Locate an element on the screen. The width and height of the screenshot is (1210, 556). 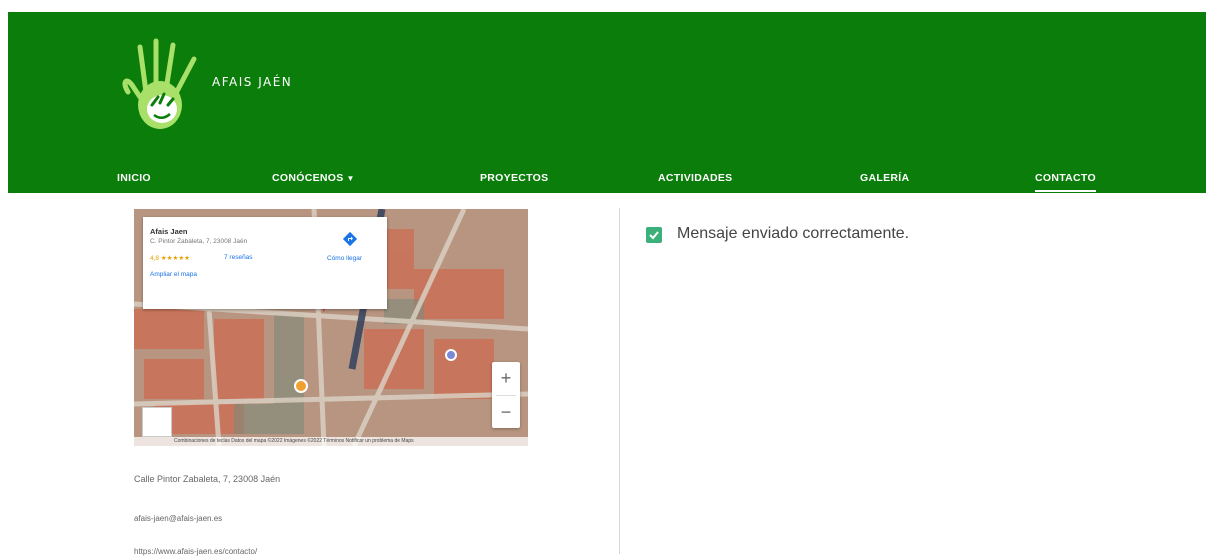
hand-logo-icon is located at coordinates (160, 87).